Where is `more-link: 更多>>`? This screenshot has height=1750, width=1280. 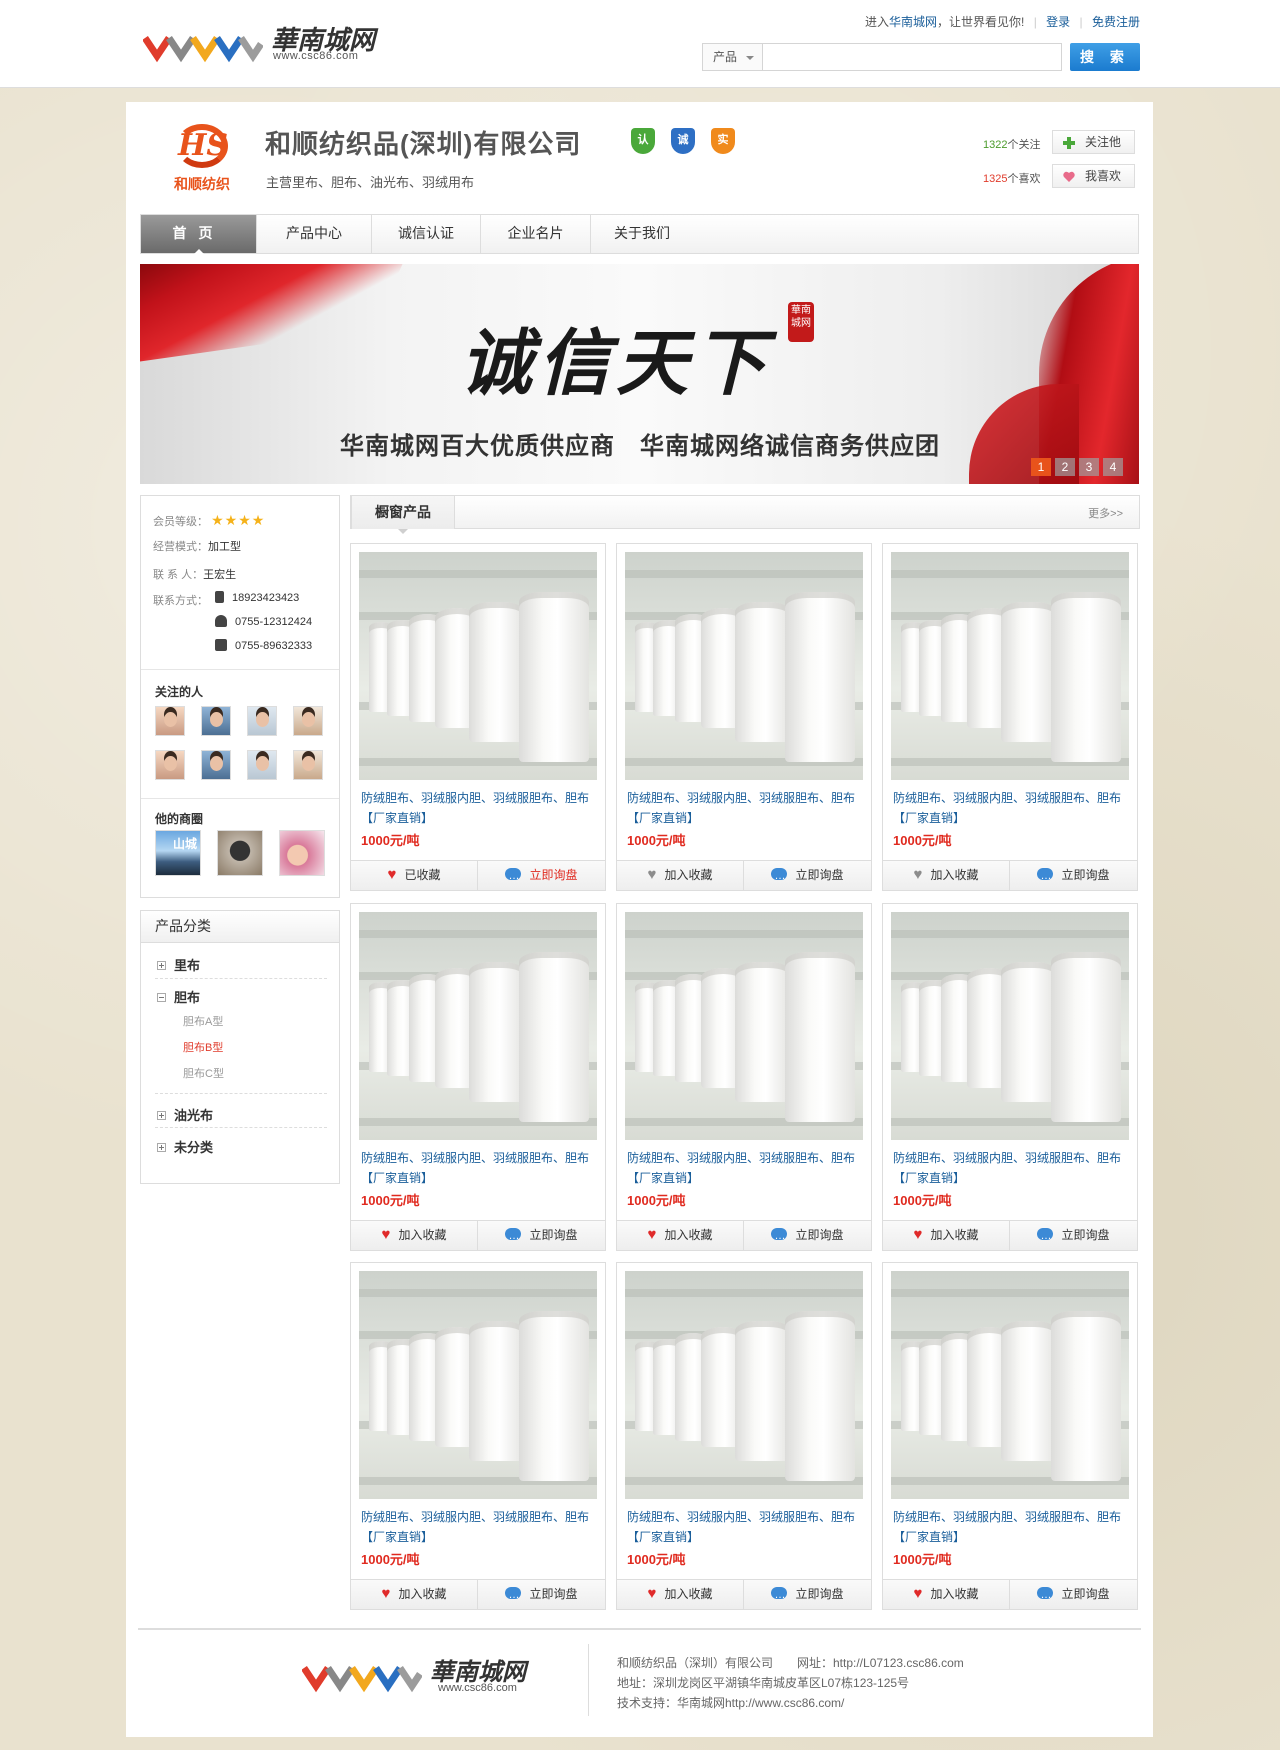 more-link: 更多>> is located at coordinates (1105, 513).